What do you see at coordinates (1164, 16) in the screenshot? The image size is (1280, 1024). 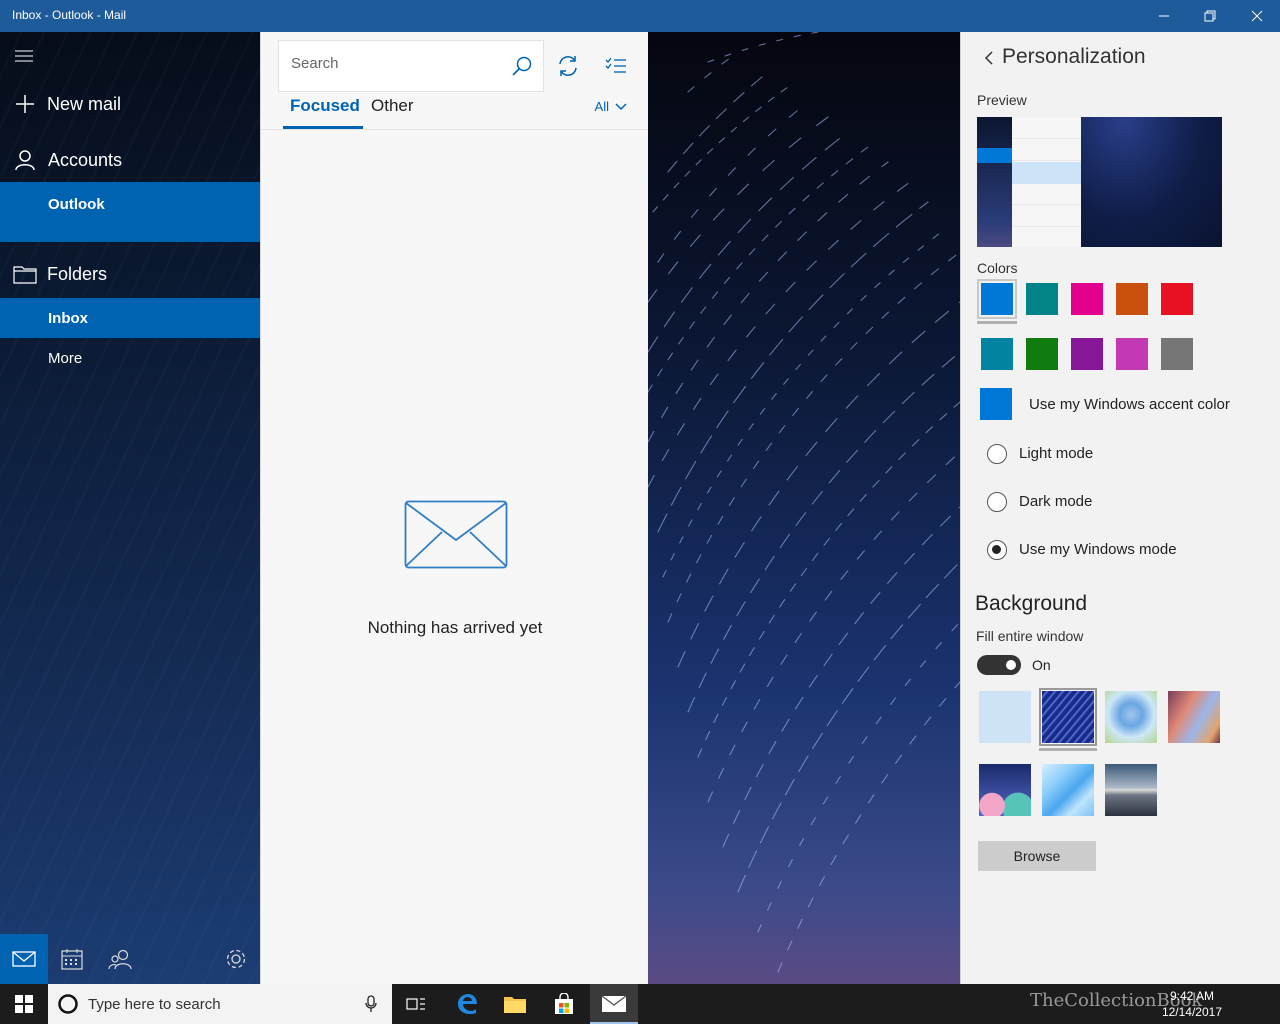 I see `minimize-button` at bounding box center [1164, 16].